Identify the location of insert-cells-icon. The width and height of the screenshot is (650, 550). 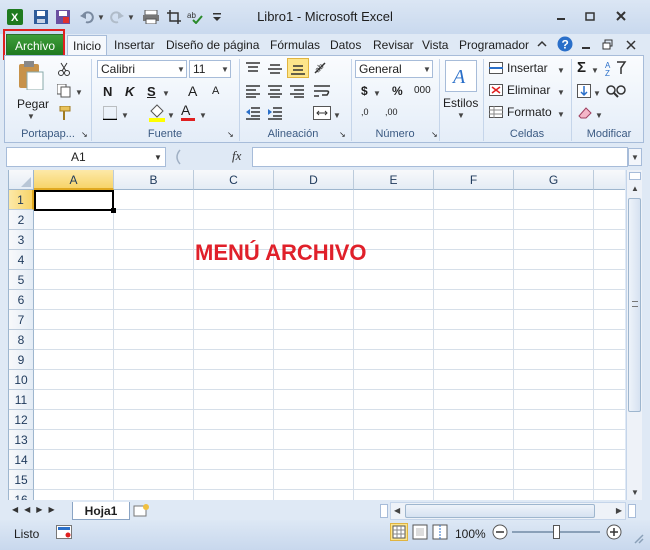
(496, 69).